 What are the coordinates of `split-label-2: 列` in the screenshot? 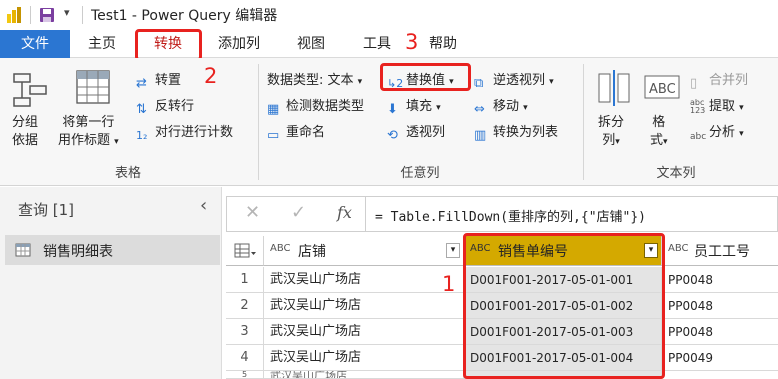 It's located at (609, 140).